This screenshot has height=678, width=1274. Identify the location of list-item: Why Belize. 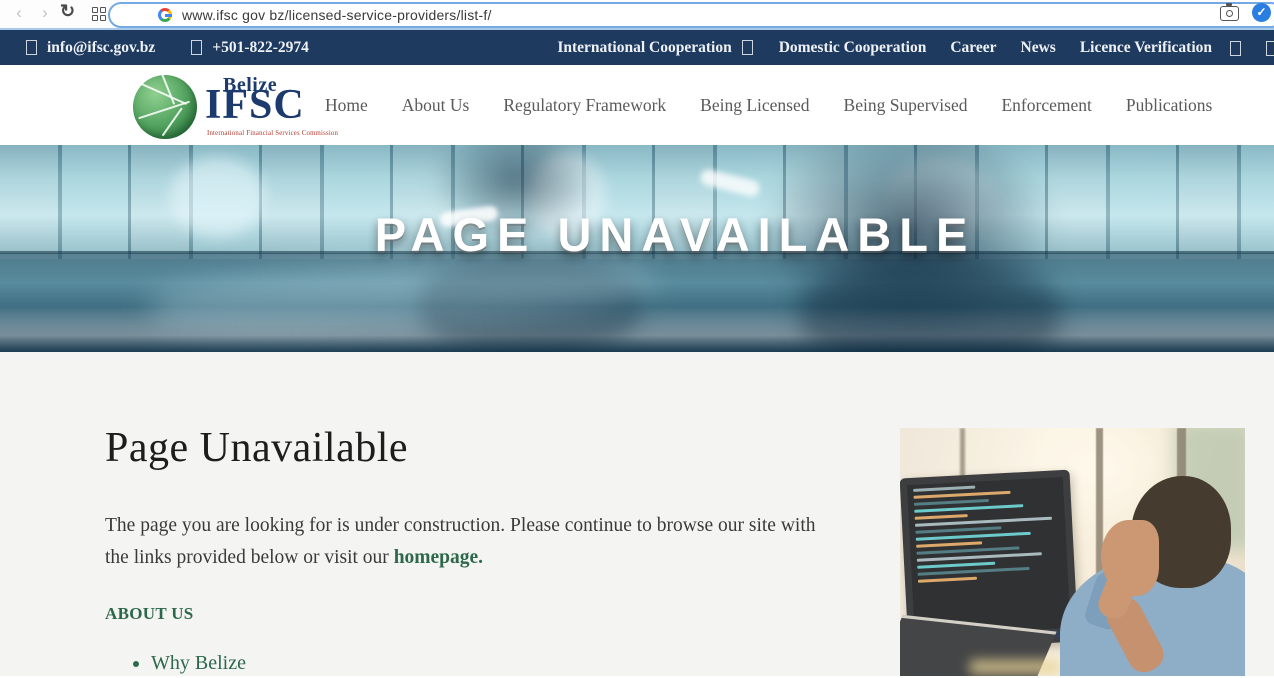
(198, 663).